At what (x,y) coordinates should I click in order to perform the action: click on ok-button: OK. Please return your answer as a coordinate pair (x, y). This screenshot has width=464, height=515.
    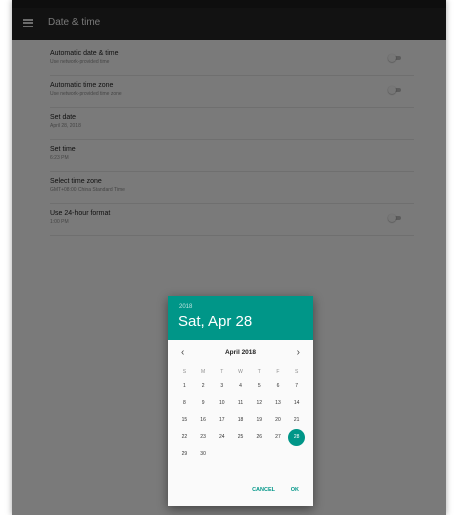
    Looking at the image, I should click on (295, 490).